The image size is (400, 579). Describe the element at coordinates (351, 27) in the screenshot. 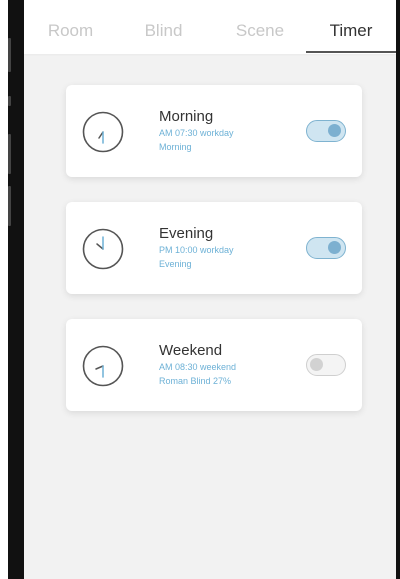

I see `tab-timer: Timer` at that location.